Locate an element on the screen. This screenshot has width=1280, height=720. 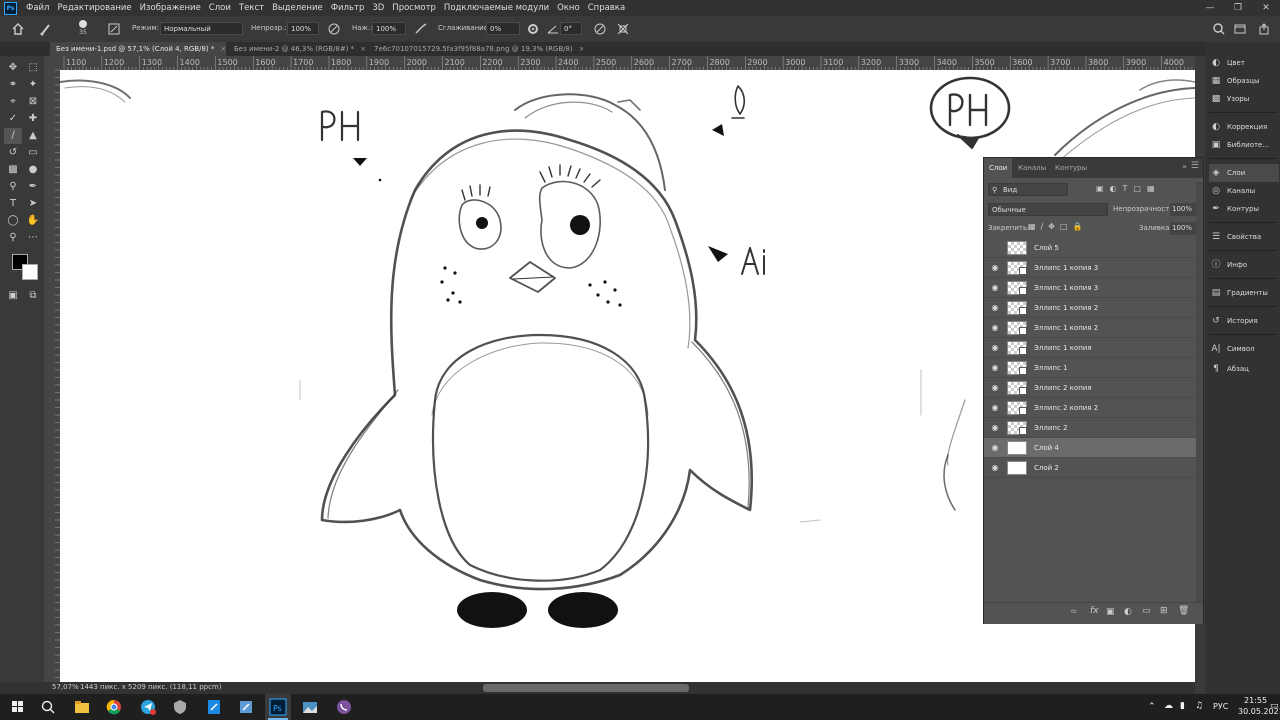
dock-item-color: ◐ Цвет is located at coordinates (1244, 63).